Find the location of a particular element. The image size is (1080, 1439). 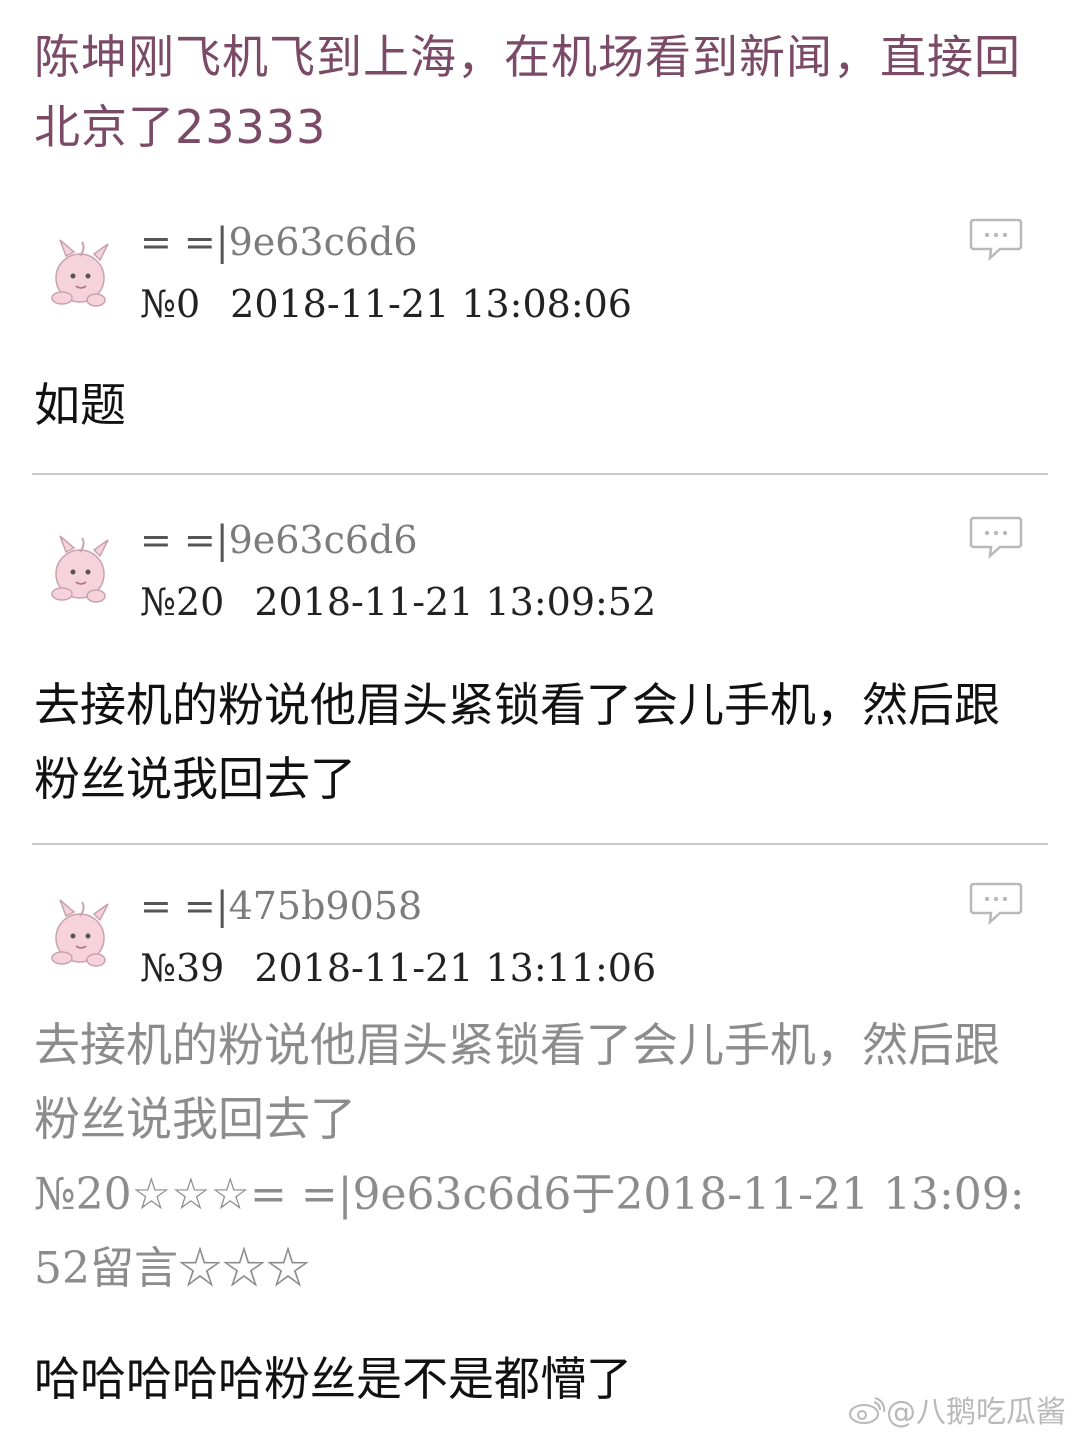

watermark-text: @八鹅吃瓜酱 is located at coordinates (976, 1412).